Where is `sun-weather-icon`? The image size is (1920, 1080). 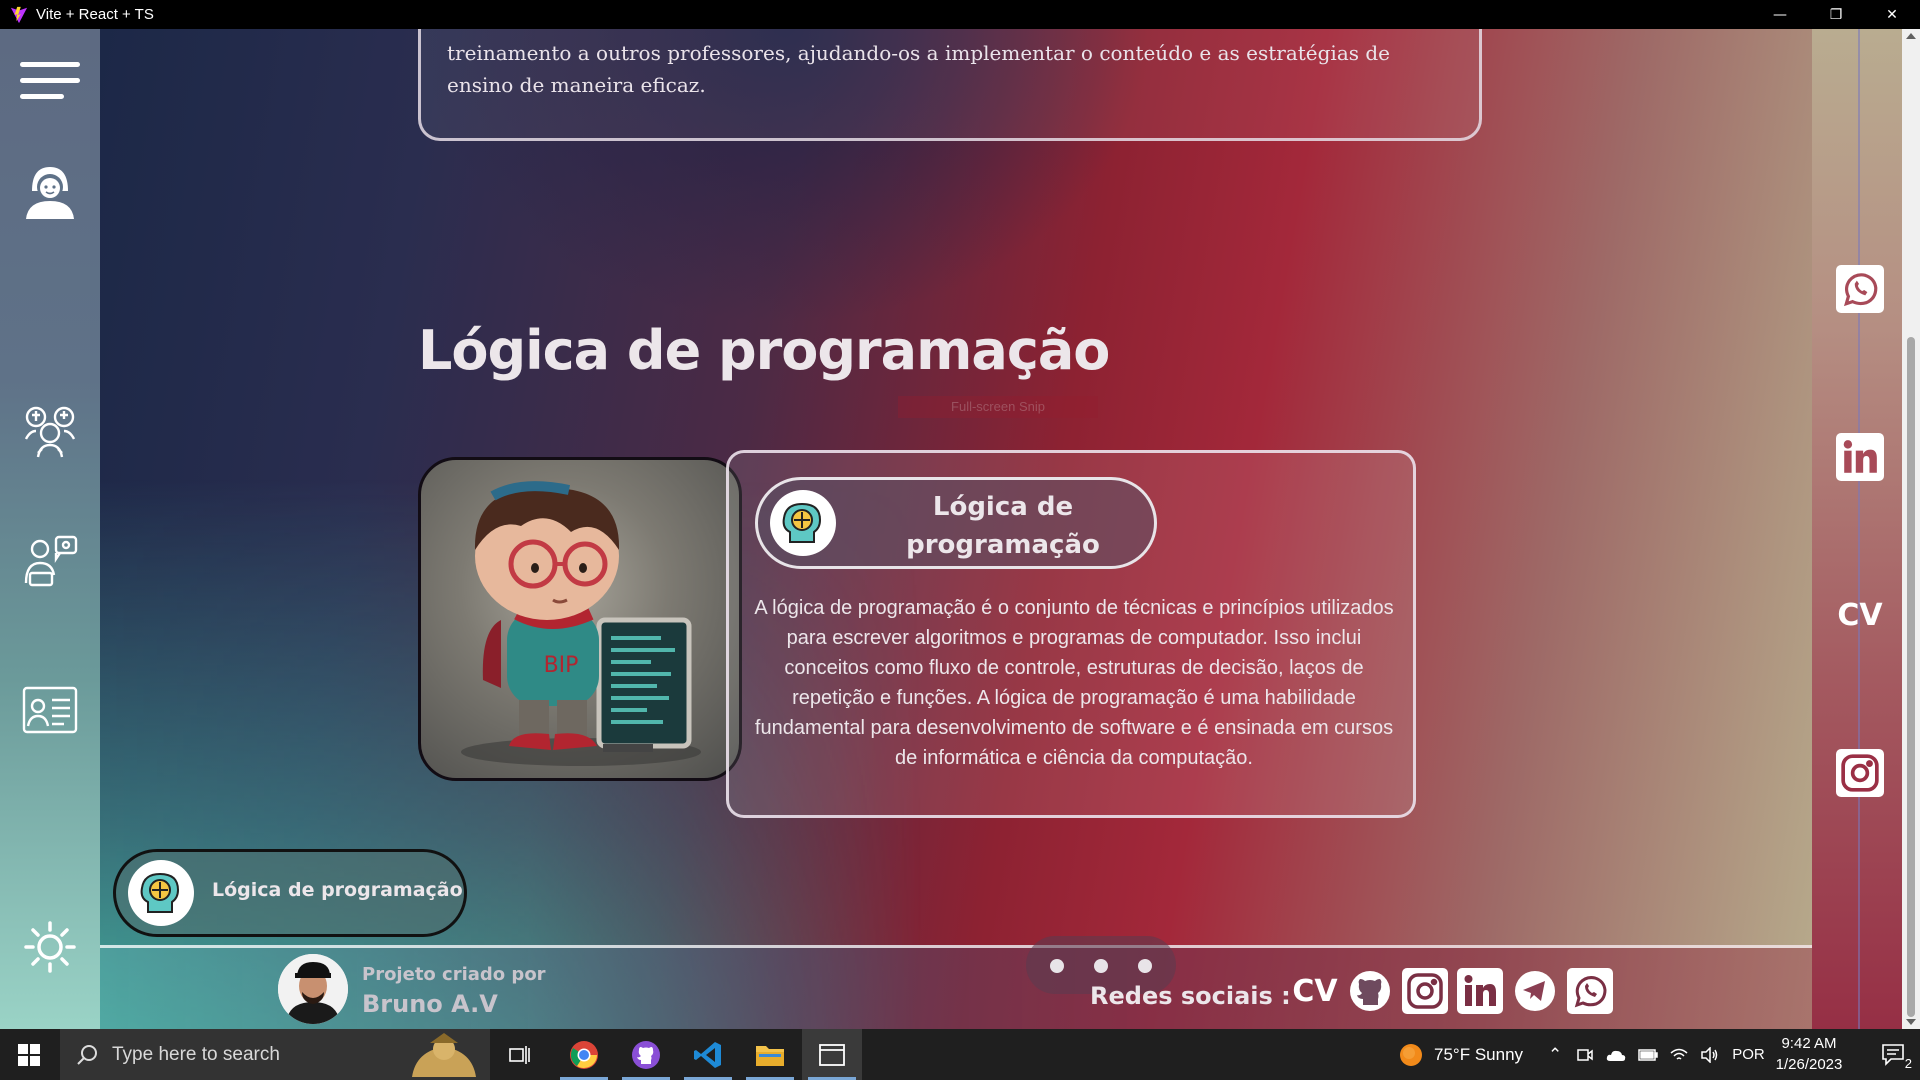 sun-weather-icon is located at coordinates (1411, 1054).